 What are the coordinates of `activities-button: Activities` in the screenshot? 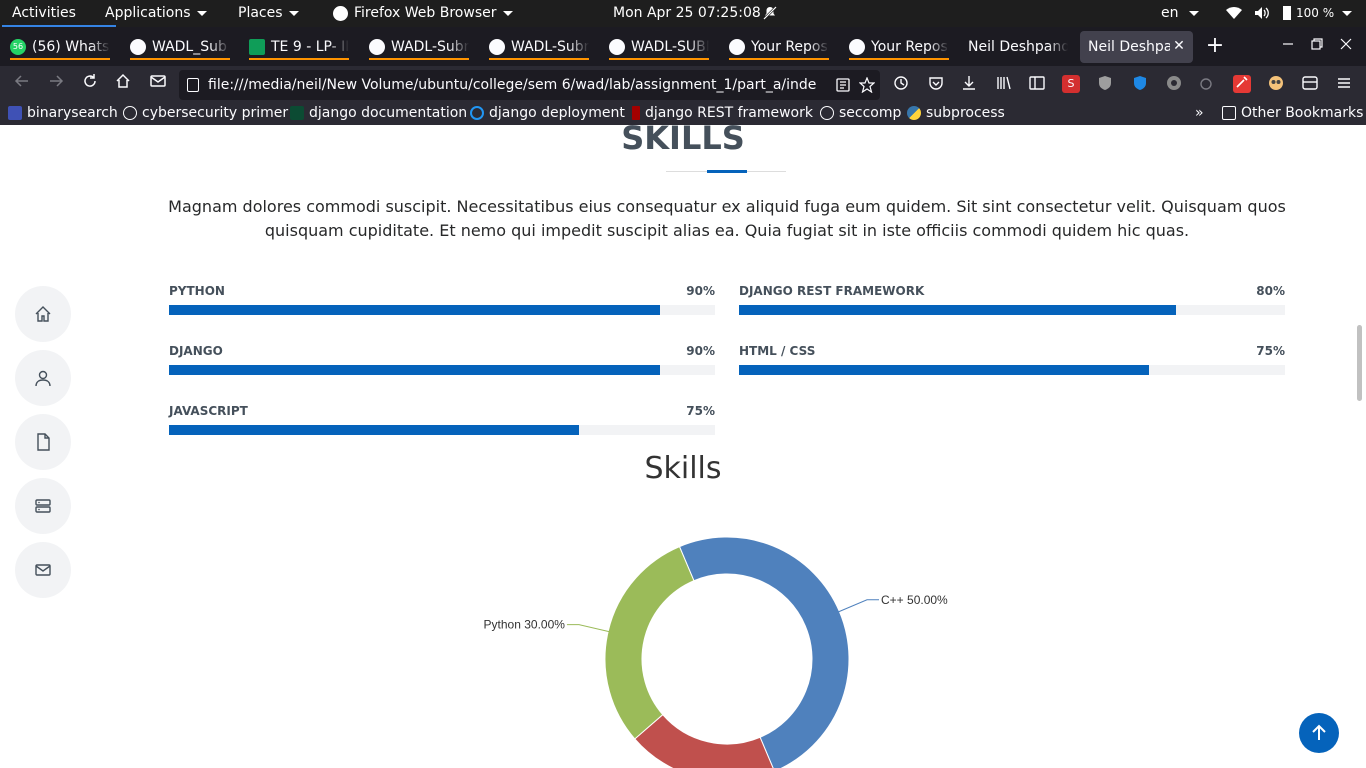 It's located at (44, 13).